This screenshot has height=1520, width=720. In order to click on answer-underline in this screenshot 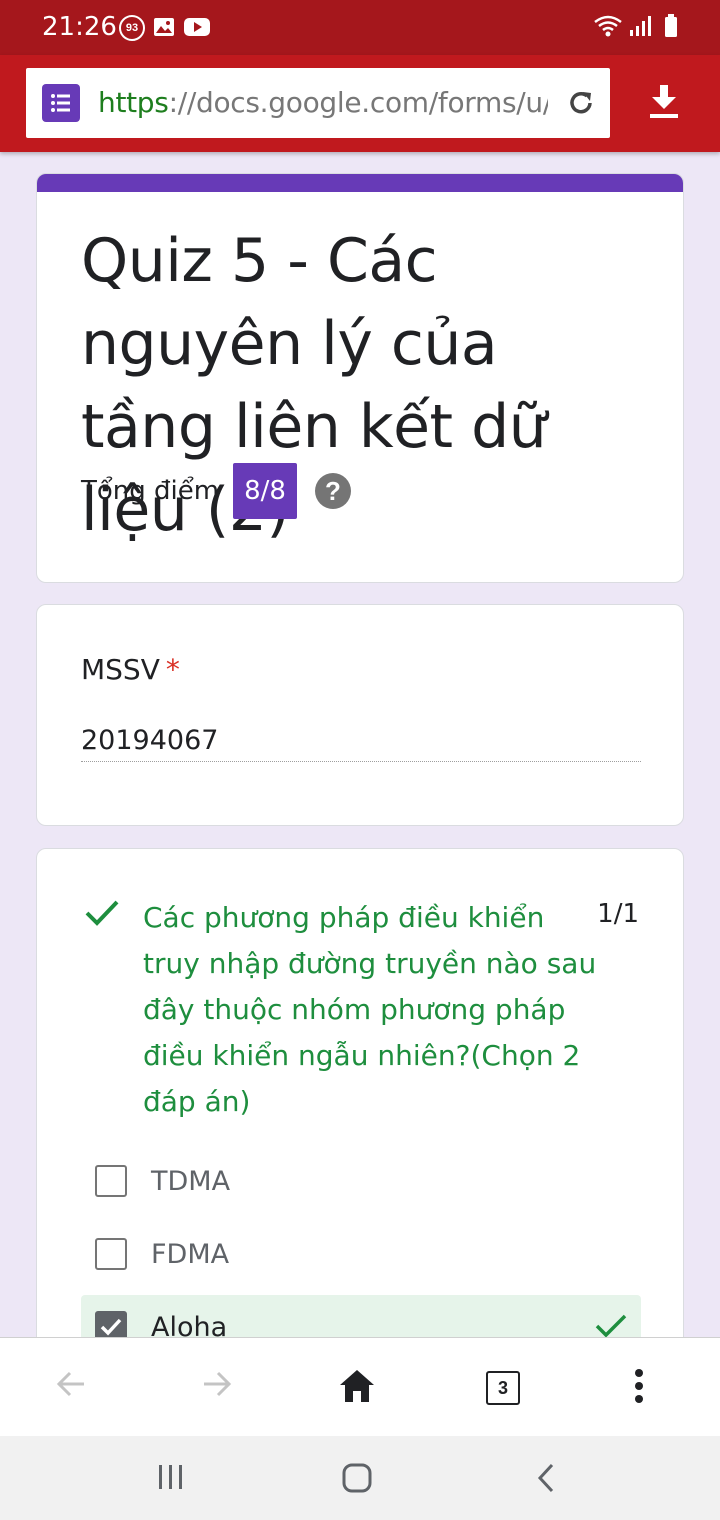, I will do `click(361, 761)`.